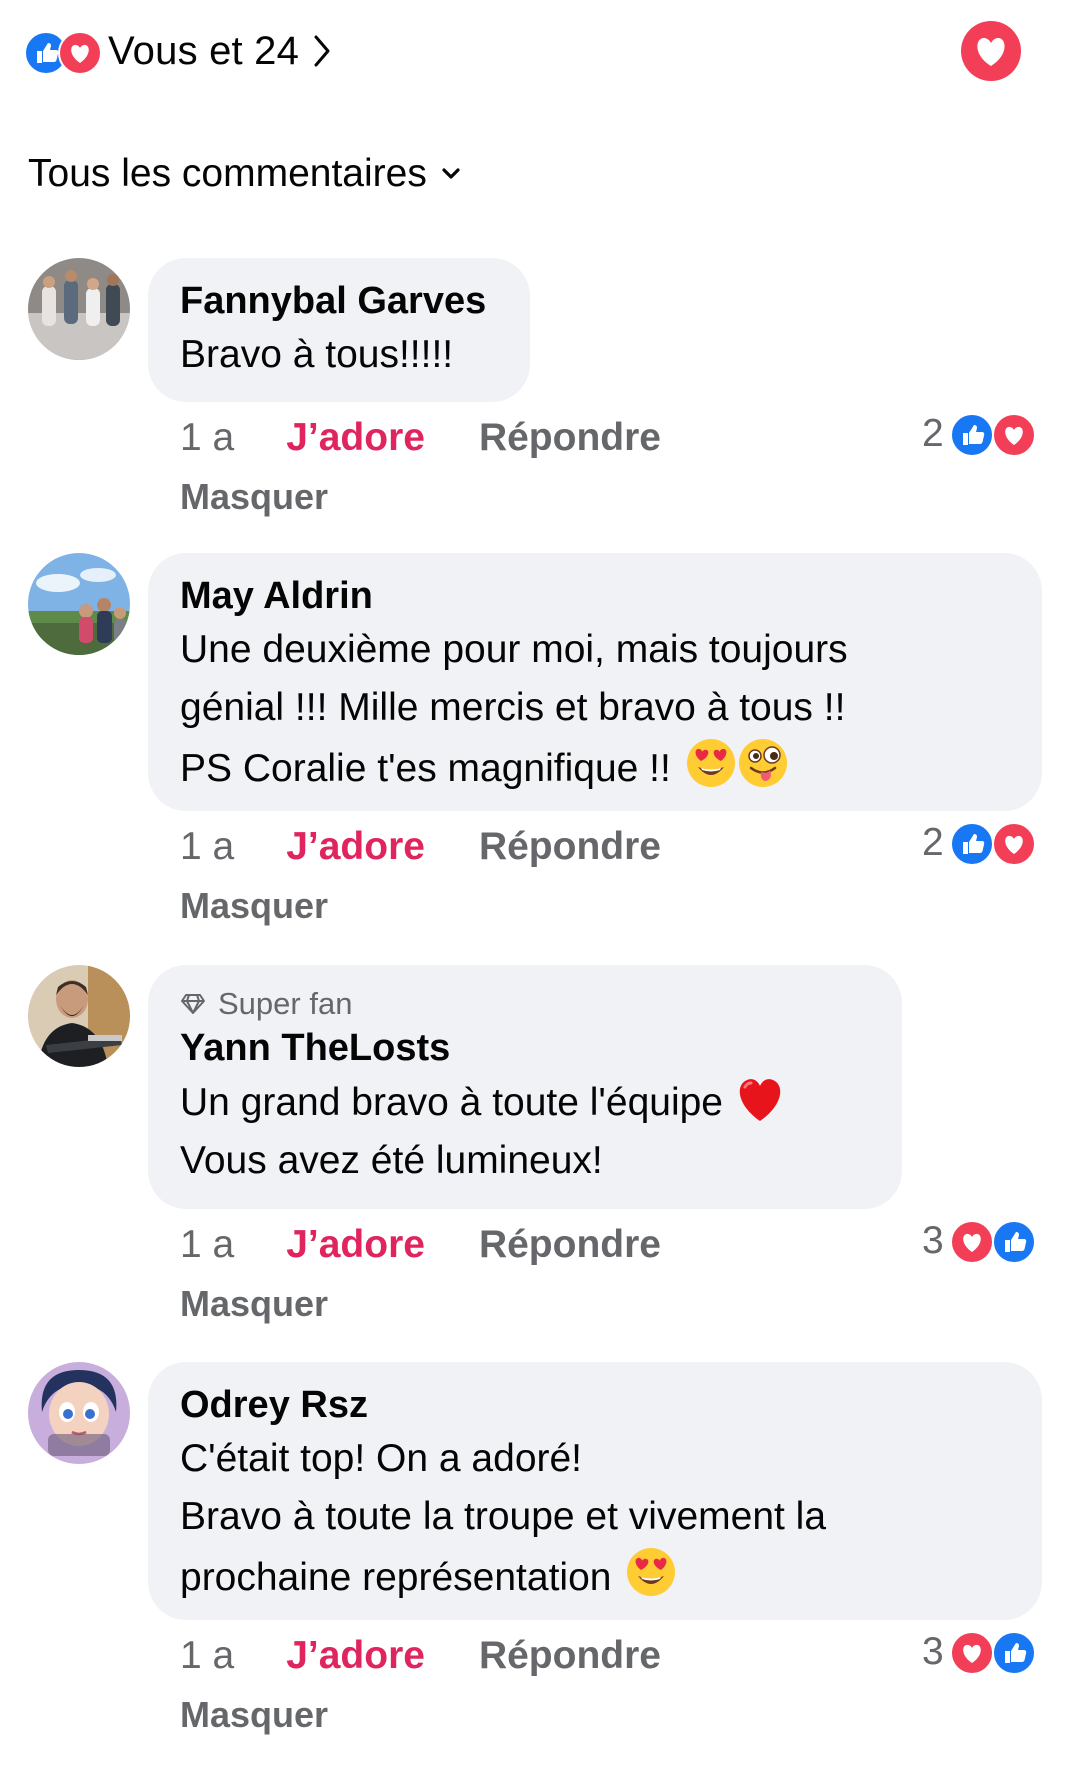 The width and height of the screenshot is (1075, 1792). What do you see at coordinates (193, 1004) in the screenshot?
I see `diamond-icon` at bounding box center [193, 1004].